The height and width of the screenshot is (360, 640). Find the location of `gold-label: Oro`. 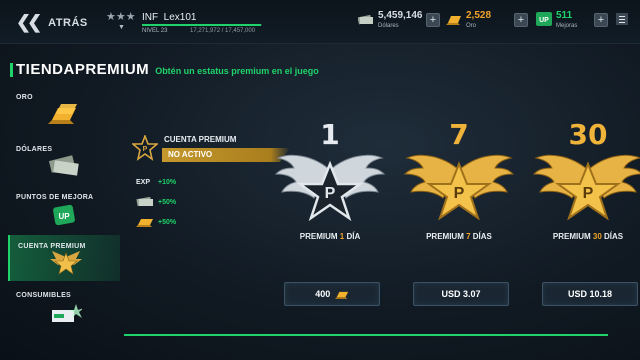

gold-label: Oro is located at coordinates (471, 26).